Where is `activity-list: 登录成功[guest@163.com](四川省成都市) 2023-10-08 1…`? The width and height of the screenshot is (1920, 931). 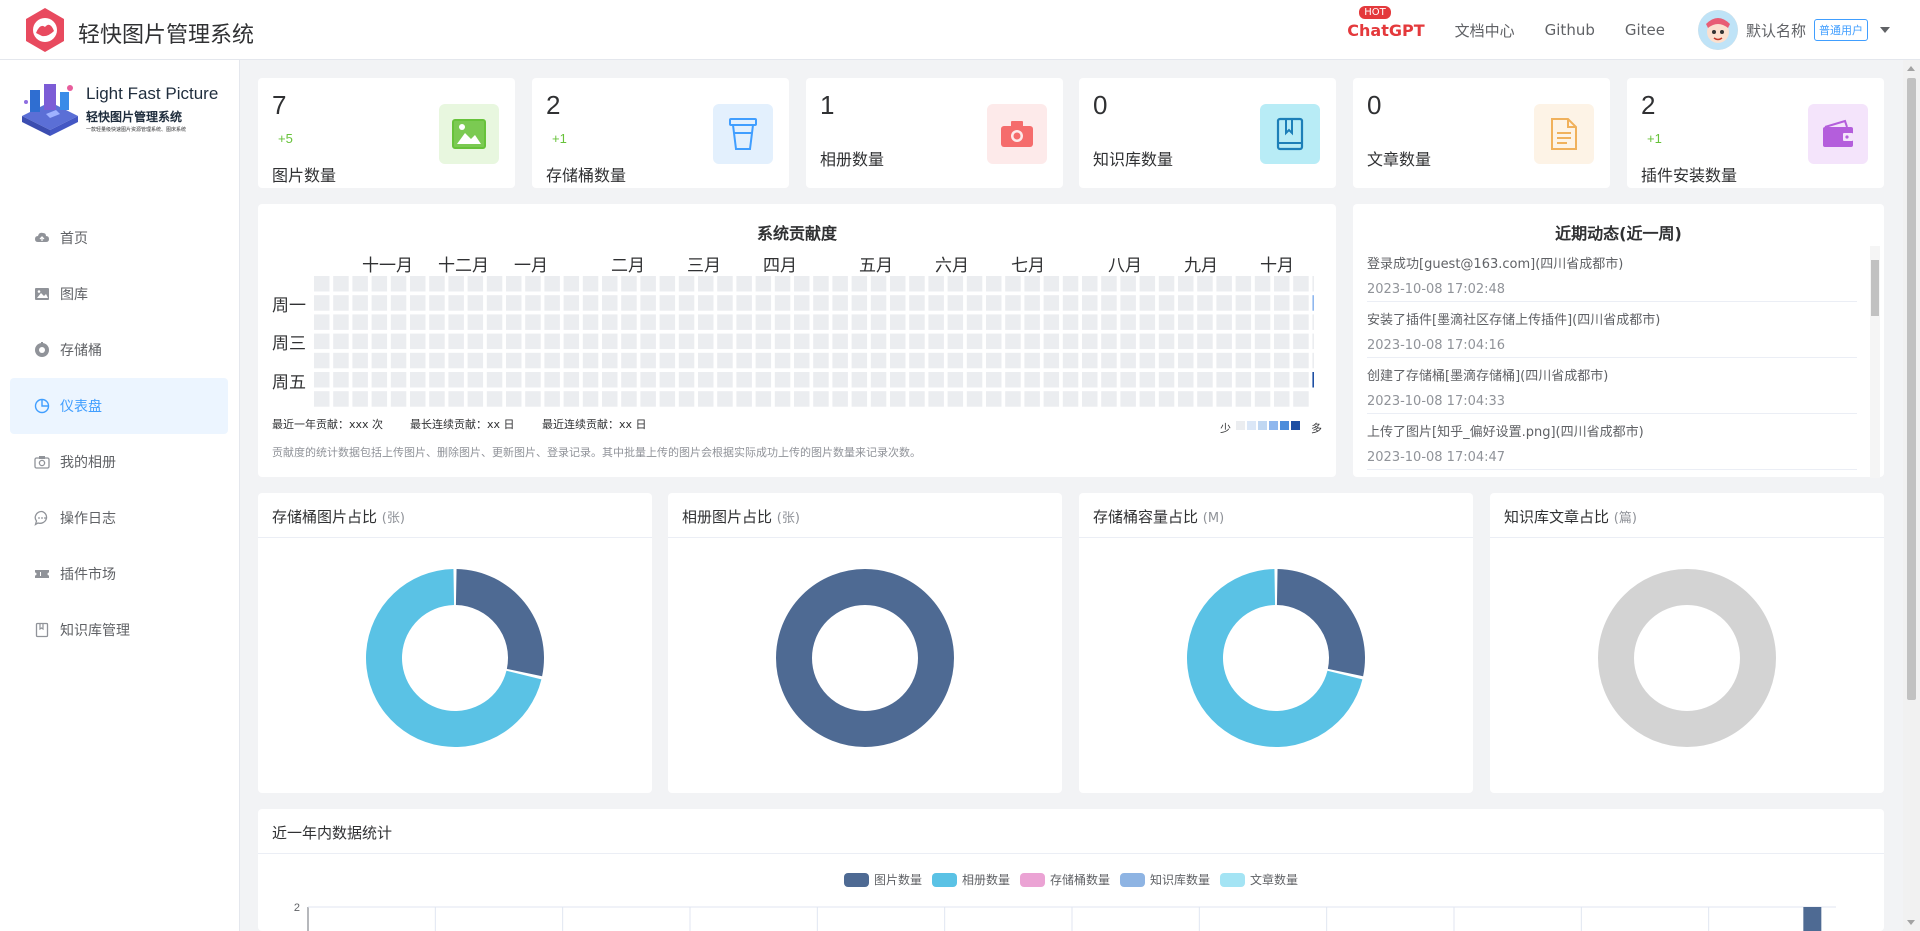
activity-list: 登录成功[guest@163.com](四川省成都市) 2023-10-08 1… is located at coordinates (1612, 362).